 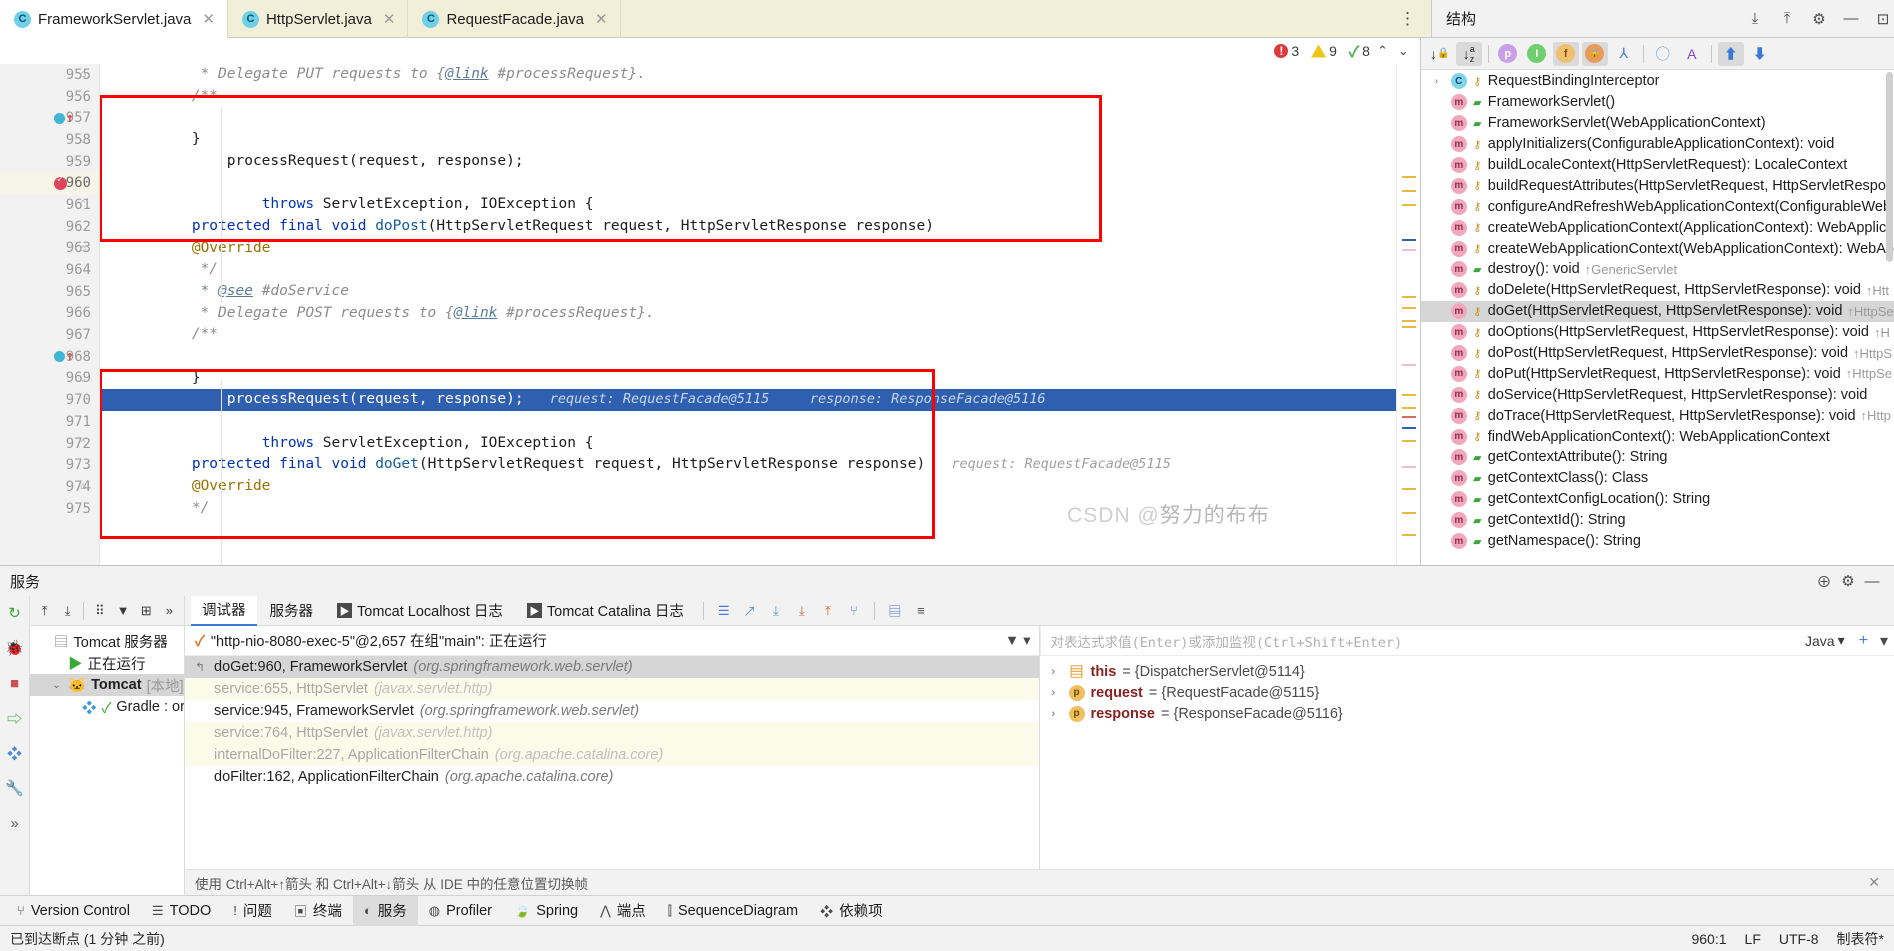 I want to click on structure-item: › C ⚷ RequestBindingInterceptor, so click(x=1657, y=81).